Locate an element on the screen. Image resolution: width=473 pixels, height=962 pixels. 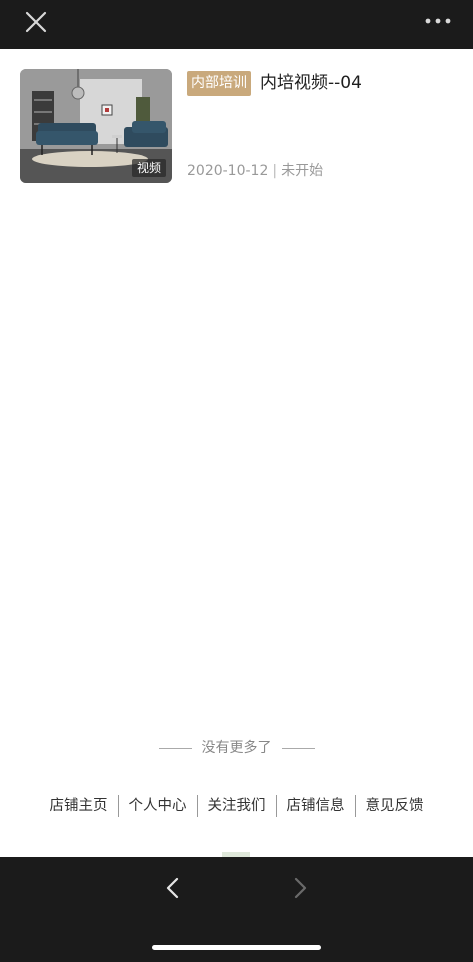
item-meta: 2020-10-12 | 未开始 is located at coordinates (255, 171).